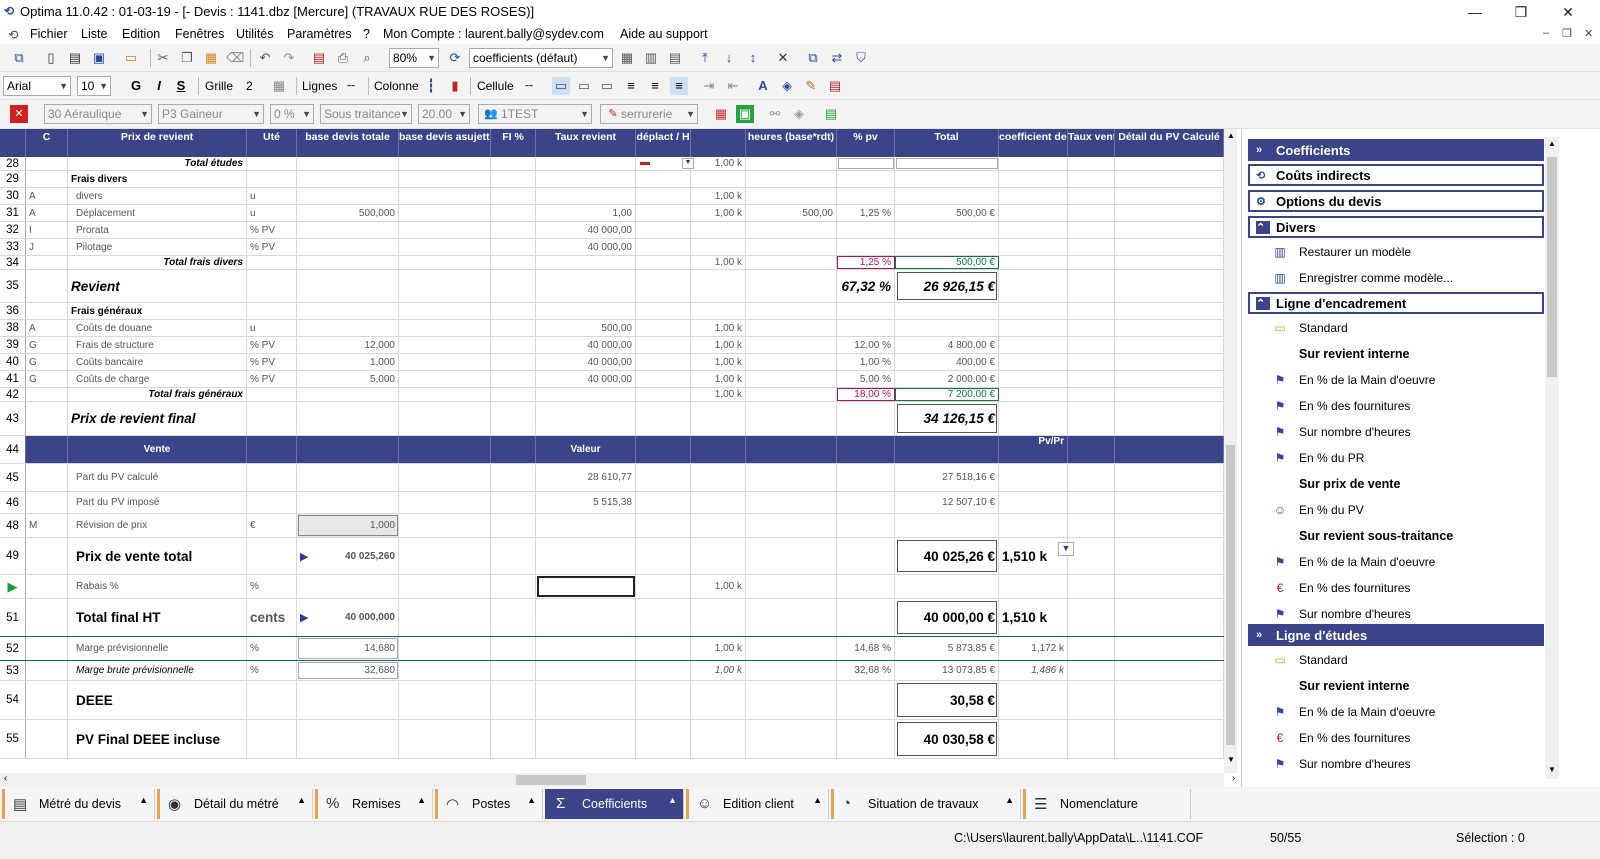 The height and width of the screenshot is (859, 1600). I want to click on grid-lines-icon: ▦, so click(279, 86).